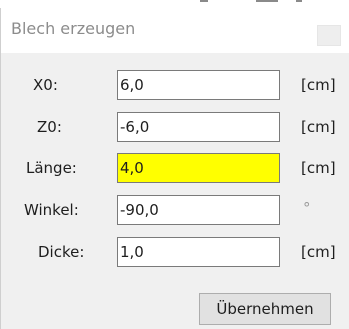 This screenshot has width=349, height=329. I want to click on title-bar: Blech erzeugen, so click(175, 29).